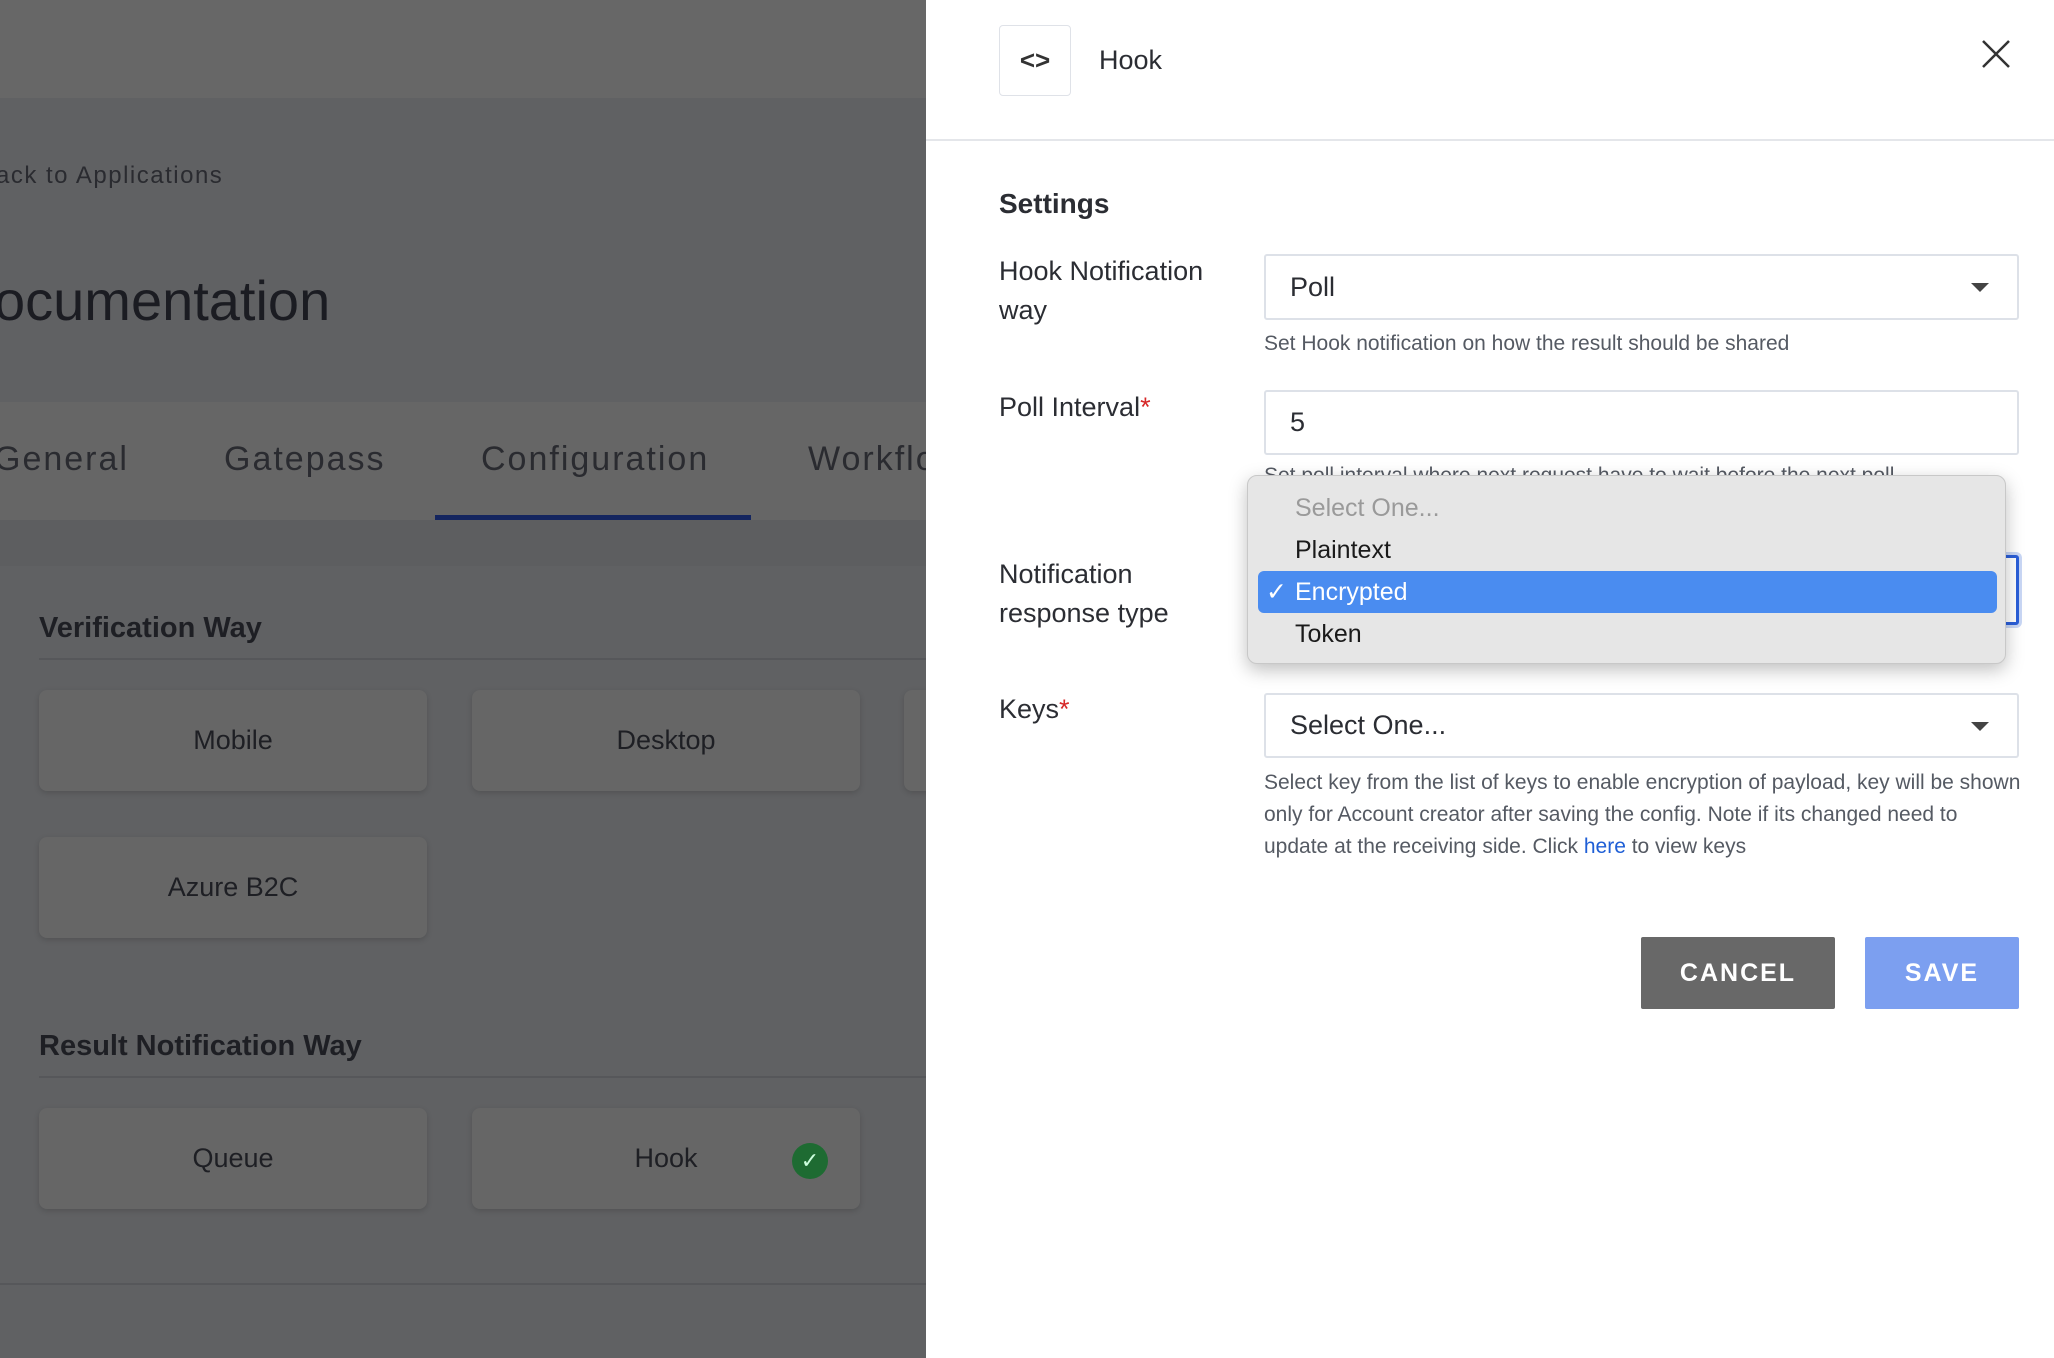 The height and width of the screenshot is (1358, 2054). Describe the element at coordinates (1313, 286) in the screenshot. I see `select-value: Poll` at that location.